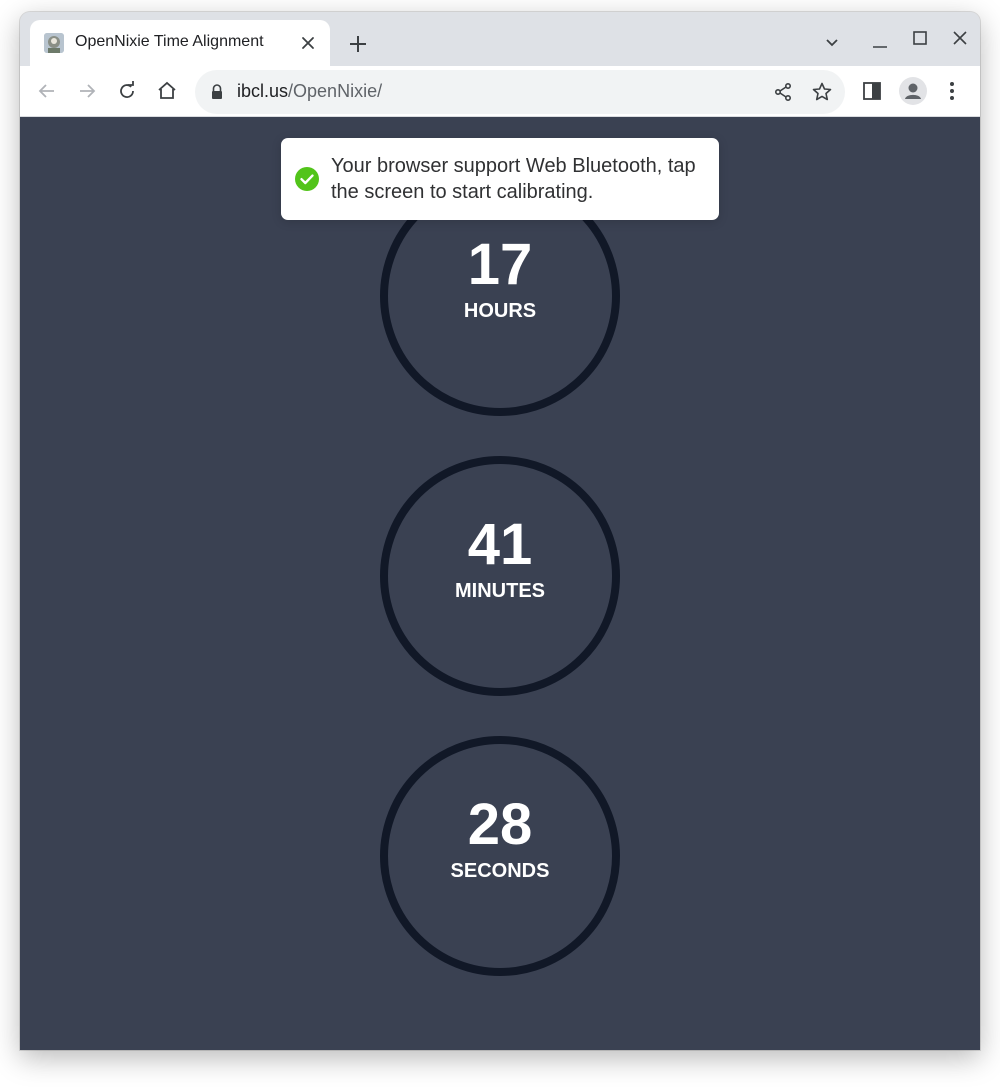  I want to click on url-text: ibcl.us/OpenNixie/, so click(309, 91).